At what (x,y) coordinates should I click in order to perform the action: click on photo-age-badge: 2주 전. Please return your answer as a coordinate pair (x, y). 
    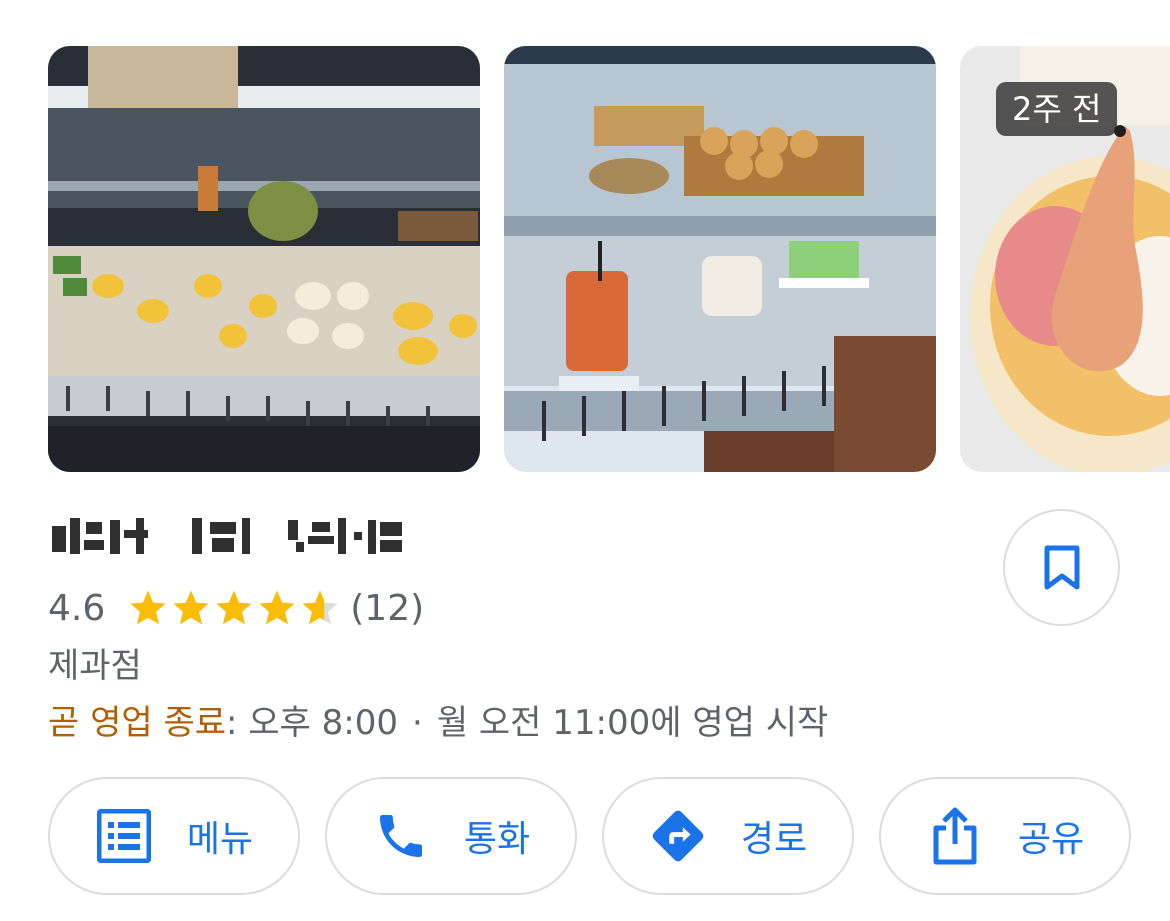
    Looking at the image, I should click on (1057, 109).